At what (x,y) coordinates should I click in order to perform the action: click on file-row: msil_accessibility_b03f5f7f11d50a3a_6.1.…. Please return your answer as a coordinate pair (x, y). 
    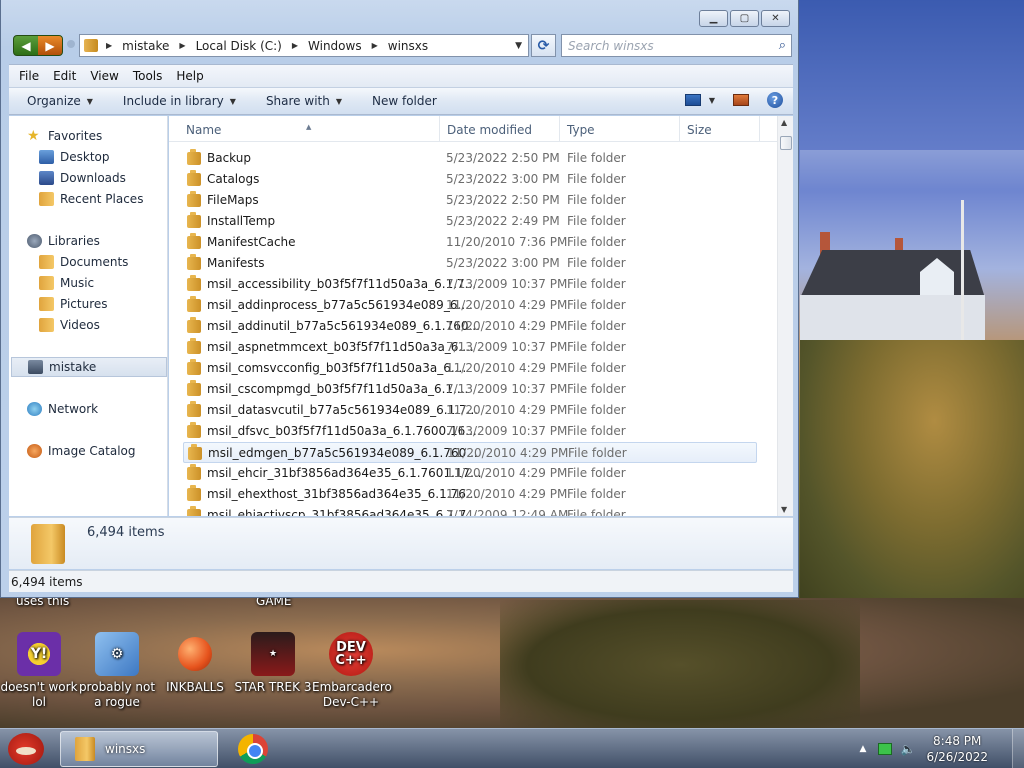
    Looking at the image, I should click on (470, 284).